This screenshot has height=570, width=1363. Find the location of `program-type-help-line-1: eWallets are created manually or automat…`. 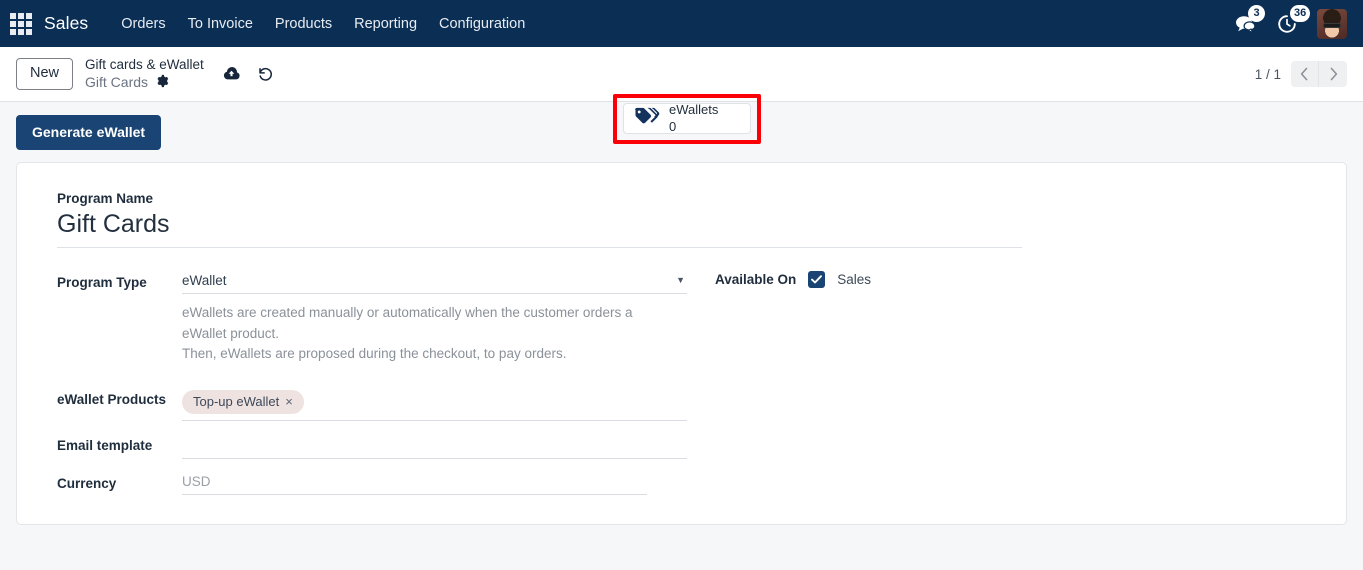

program-type-help-line-1: eWallets are created manually or automat… is located at coordinates (407, 313).